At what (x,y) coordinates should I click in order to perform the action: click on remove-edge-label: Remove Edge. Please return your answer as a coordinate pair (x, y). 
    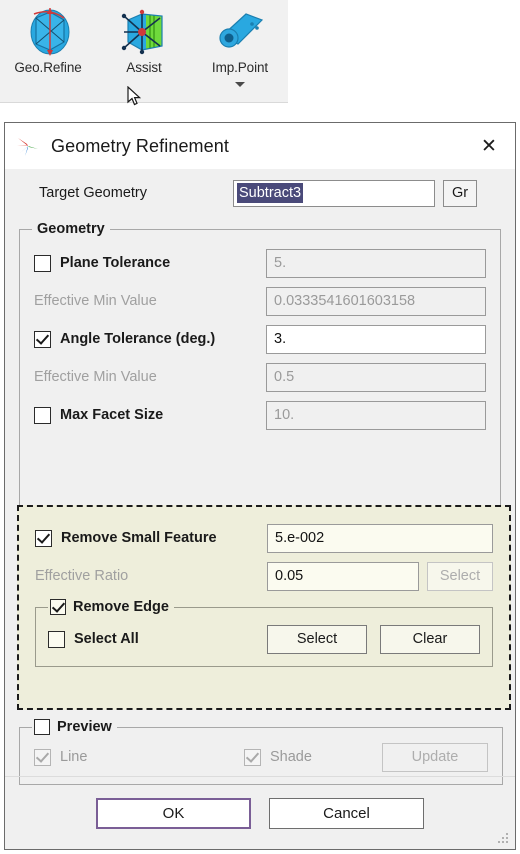
    Looking at the image, I should click on (121, 607).